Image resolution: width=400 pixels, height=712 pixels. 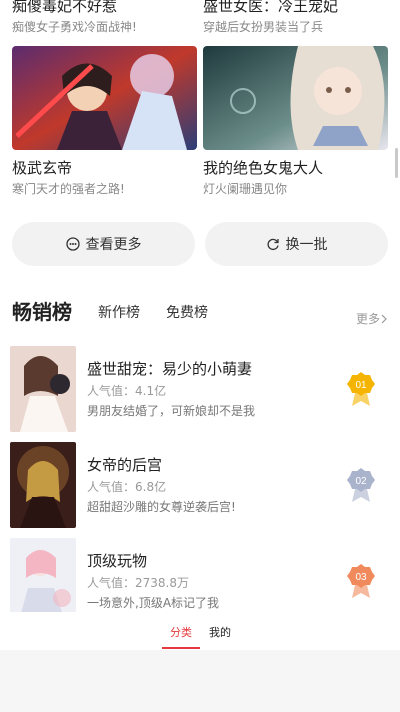 I want to click on rank-desc: 一场意外,顶级A标记了我, so click(x=153, y=603).